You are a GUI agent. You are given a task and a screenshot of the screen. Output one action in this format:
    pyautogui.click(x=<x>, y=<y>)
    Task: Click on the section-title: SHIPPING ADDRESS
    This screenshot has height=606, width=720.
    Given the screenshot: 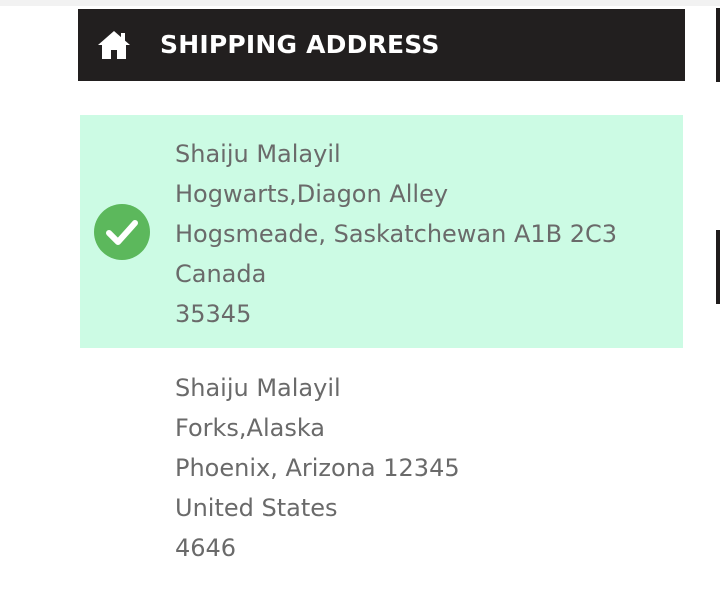 What is the action you would take?
    pyautogui.click(x=300, y=44)
    